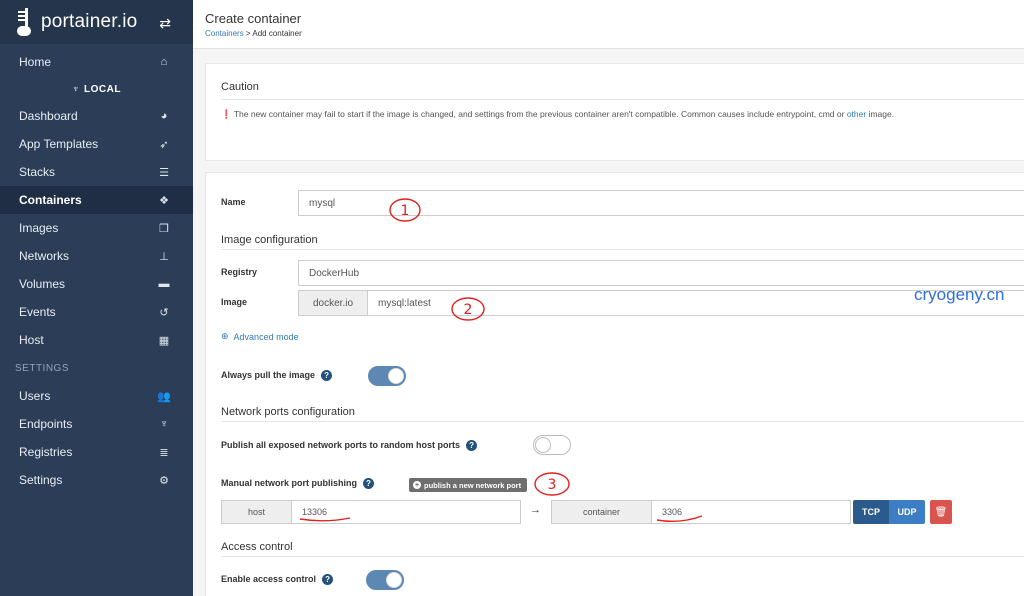  I want to click on advanced-mode-link: ⊕ Advanced mode, so click(260, 336).